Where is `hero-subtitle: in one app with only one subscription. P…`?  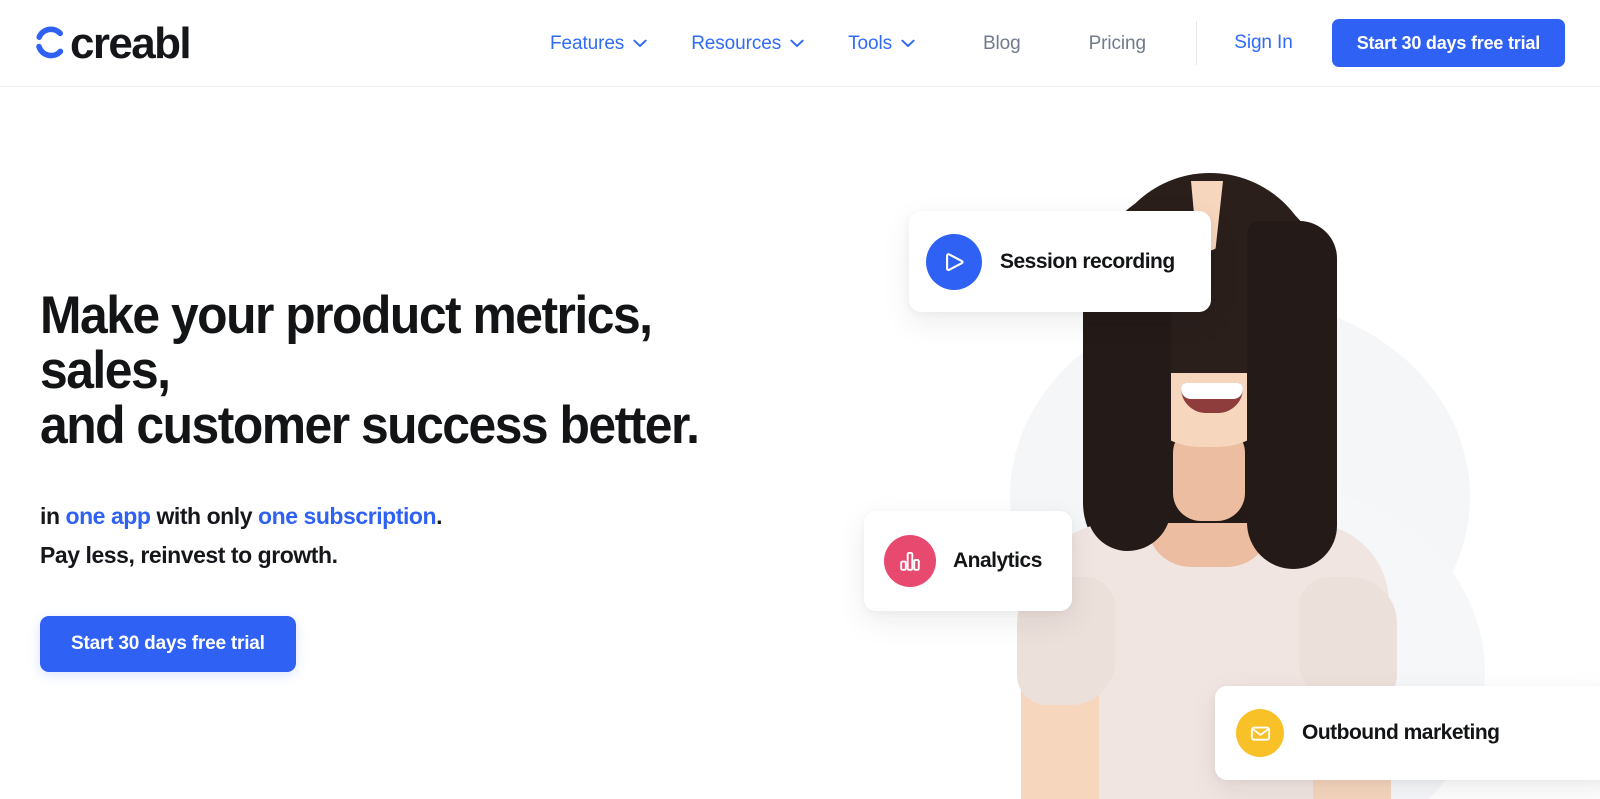 hero-subtitle: in one app with only one subscription. P… is located at coordinates (420, 535).